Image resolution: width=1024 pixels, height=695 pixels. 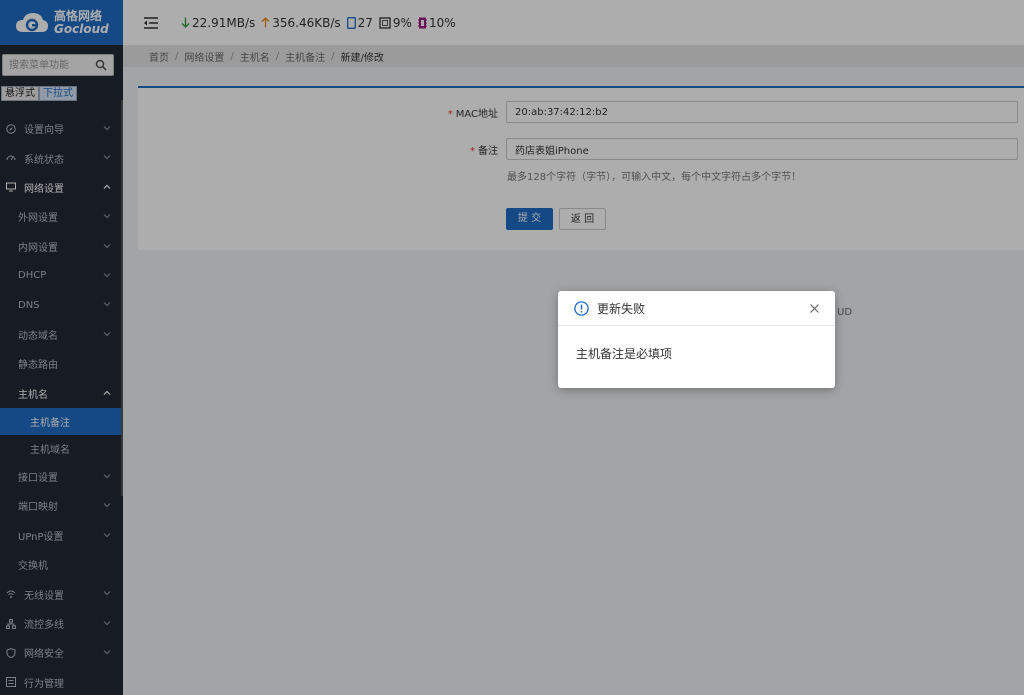 I want to click on dialog-message: 主机备注是必填项, so click(x=624, y=354).